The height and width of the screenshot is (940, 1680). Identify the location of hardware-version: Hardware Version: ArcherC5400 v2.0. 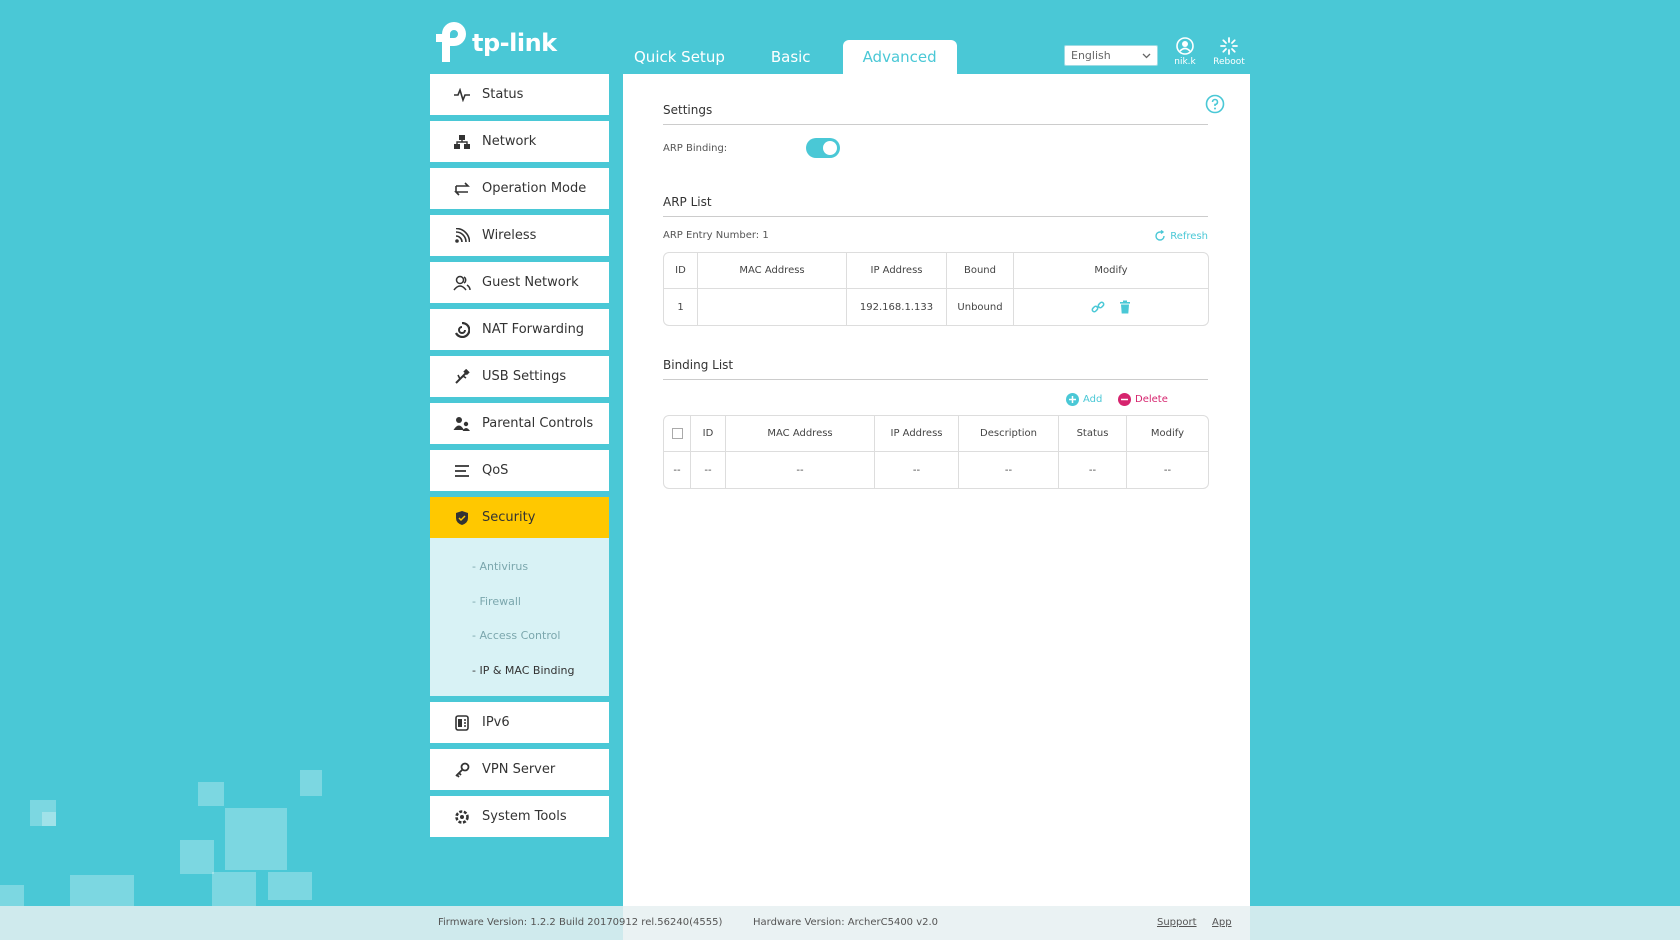
(846, 922).